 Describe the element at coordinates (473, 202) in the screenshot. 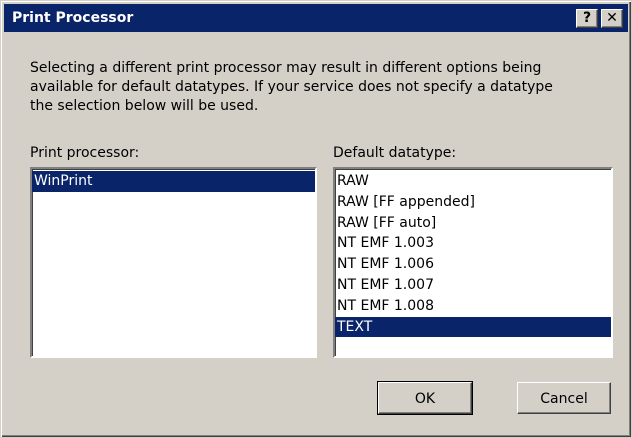

I see `default-datatype-option: RAW [FF appended]` at that location.